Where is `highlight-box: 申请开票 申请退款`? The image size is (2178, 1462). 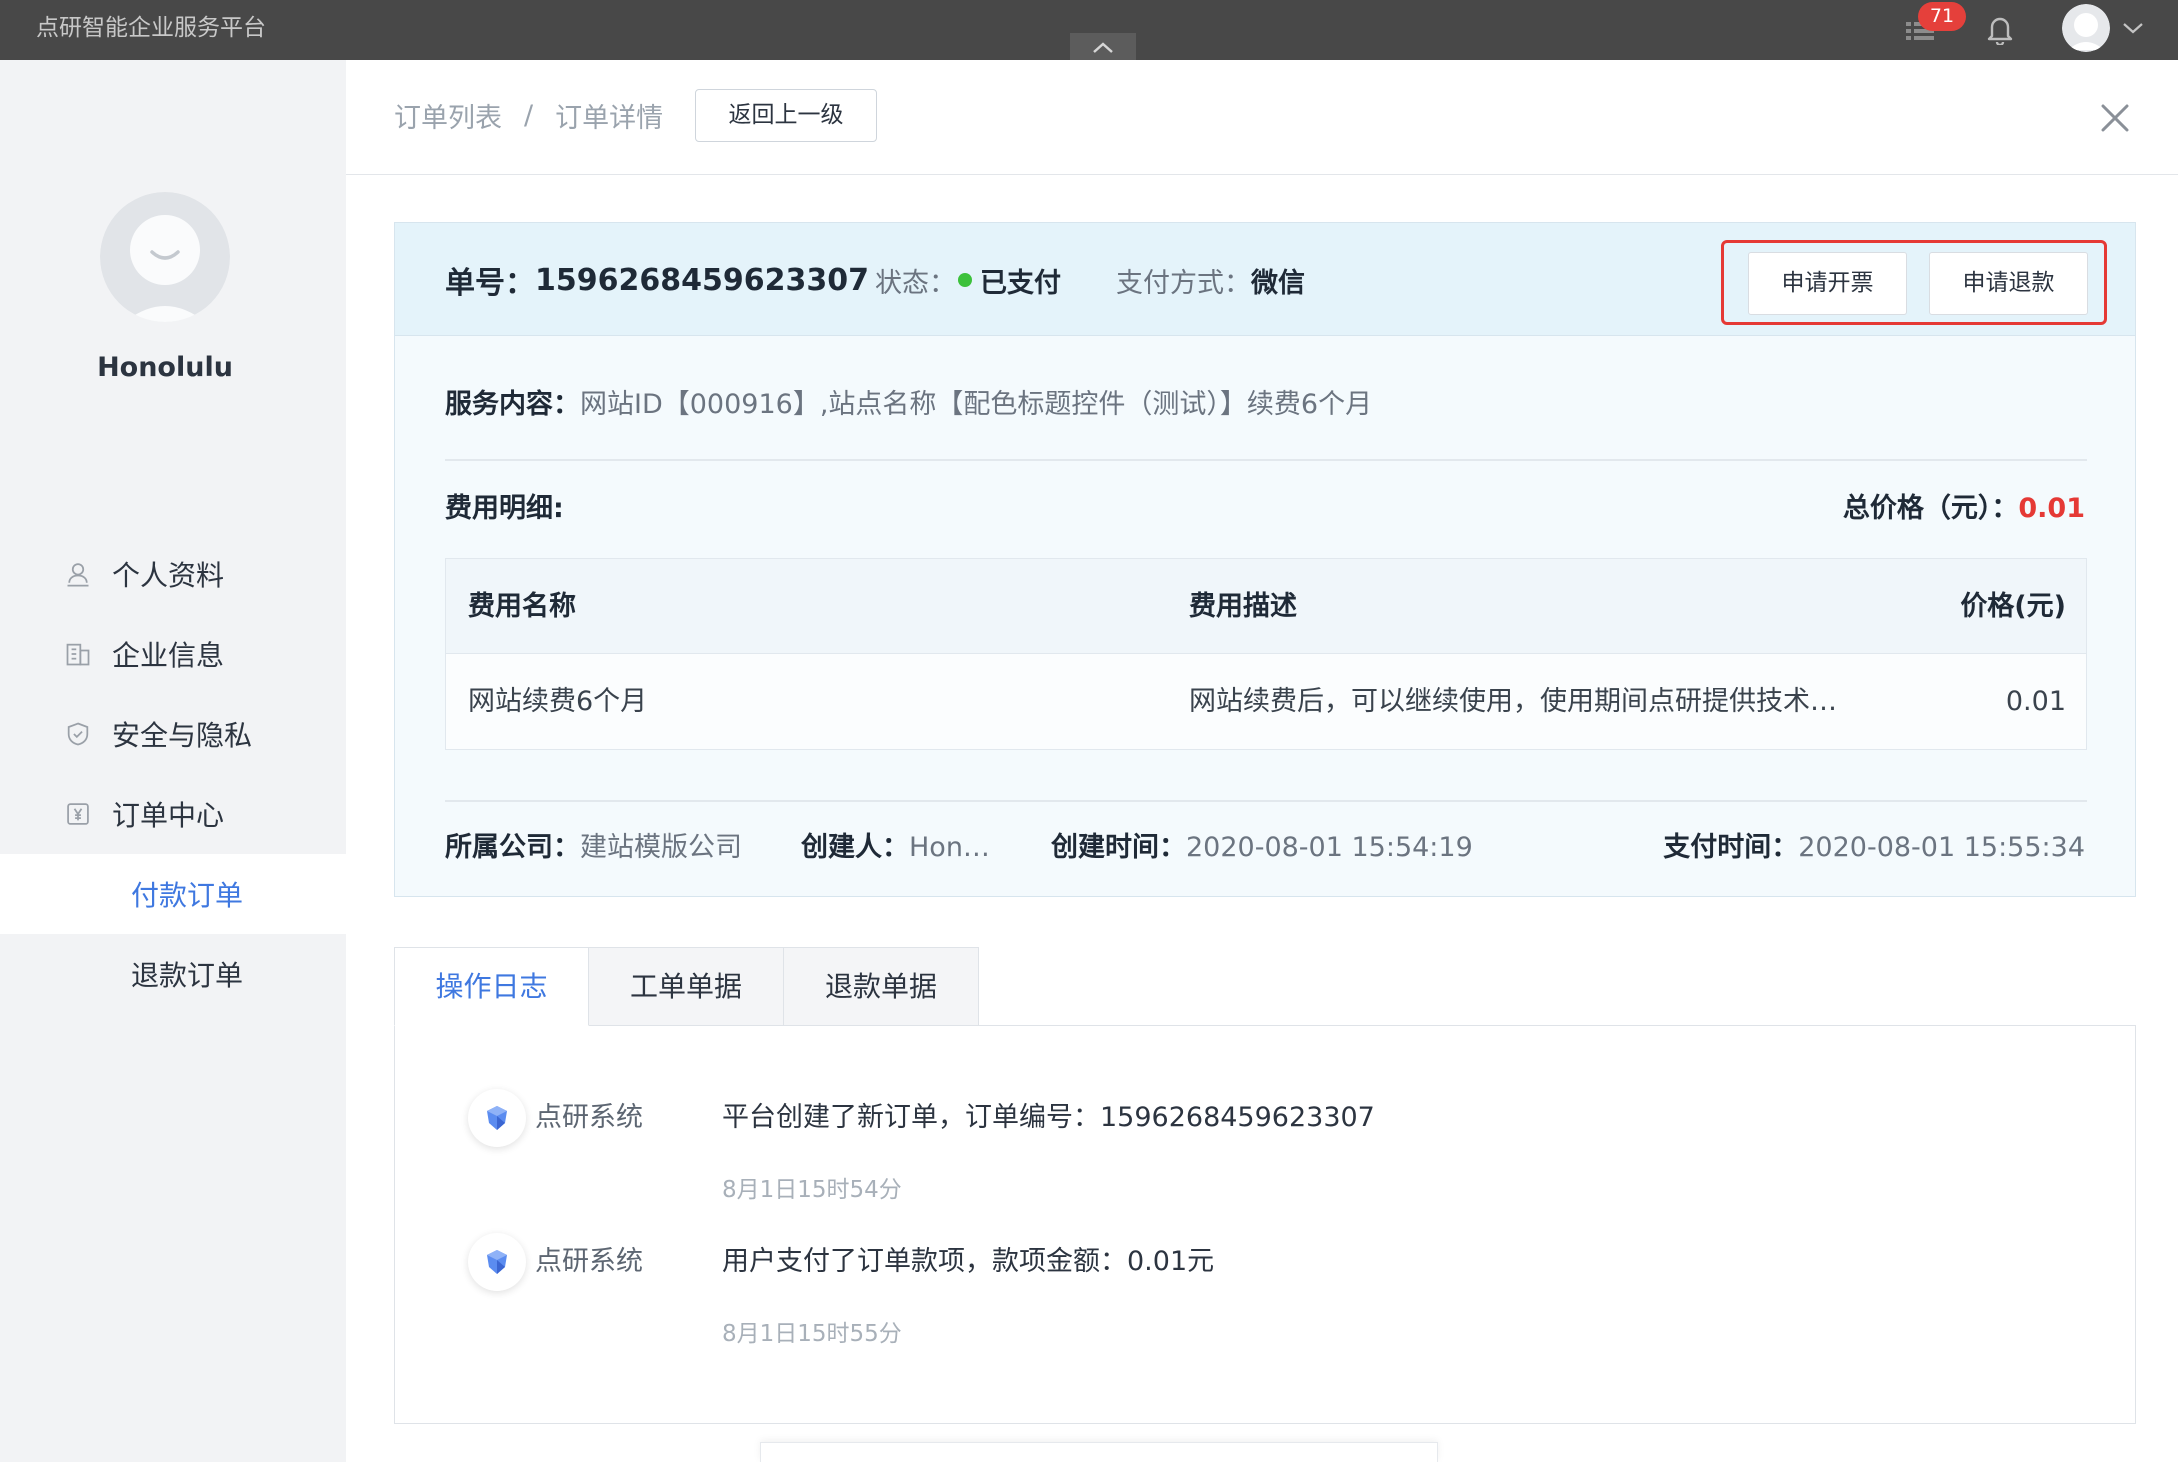
highlight-box: 申请开票 申请退款 is located at coordinates (1914, 282).